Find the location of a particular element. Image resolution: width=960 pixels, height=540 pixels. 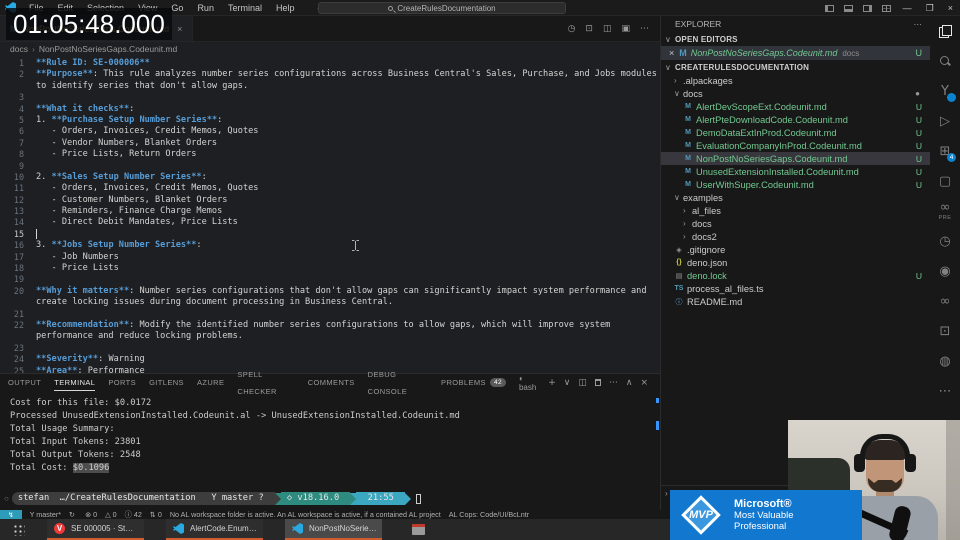

panel-tab-output: OUTPUT is located at coordinates (24, 382).